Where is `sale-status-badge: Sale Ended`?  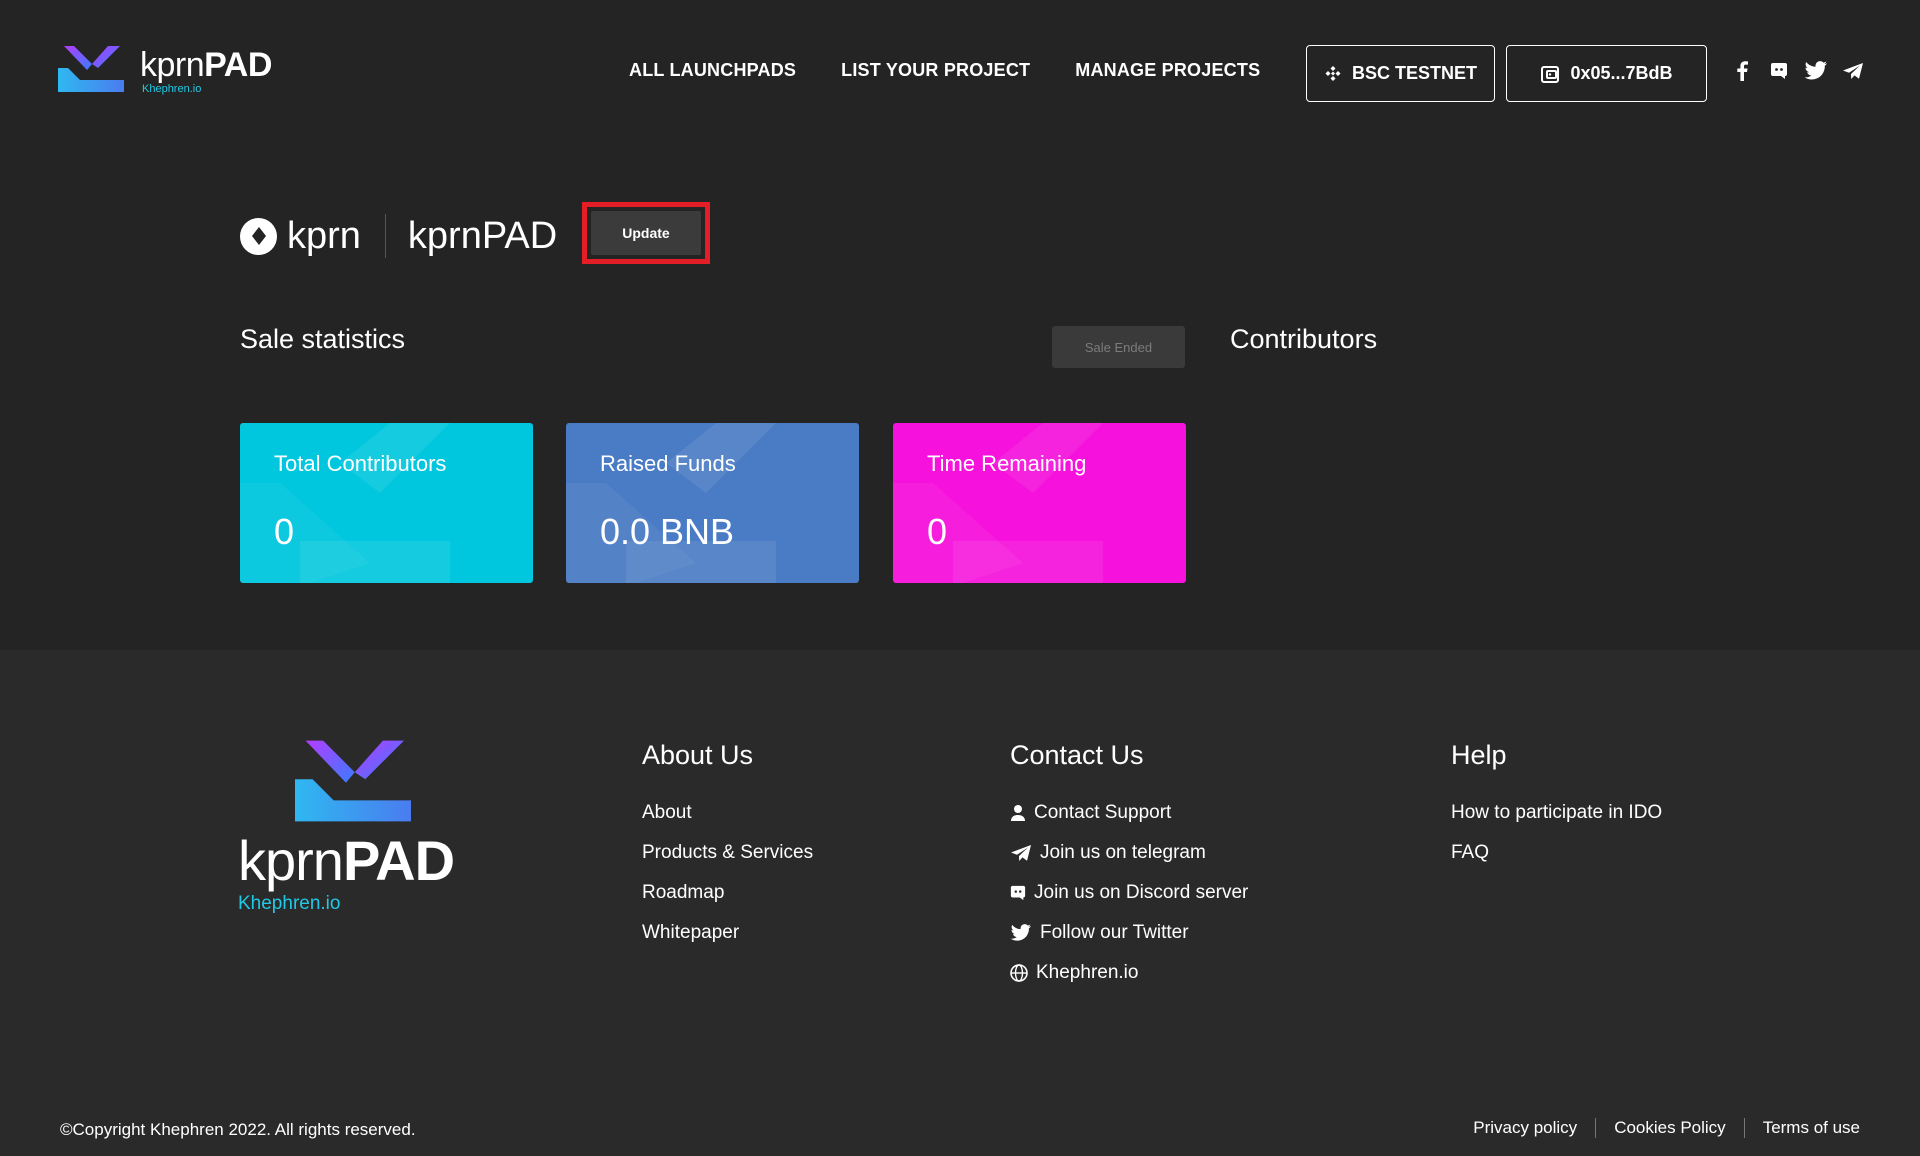
sale-status-badge: Sale Ended is located at coordinates (1118, 347).